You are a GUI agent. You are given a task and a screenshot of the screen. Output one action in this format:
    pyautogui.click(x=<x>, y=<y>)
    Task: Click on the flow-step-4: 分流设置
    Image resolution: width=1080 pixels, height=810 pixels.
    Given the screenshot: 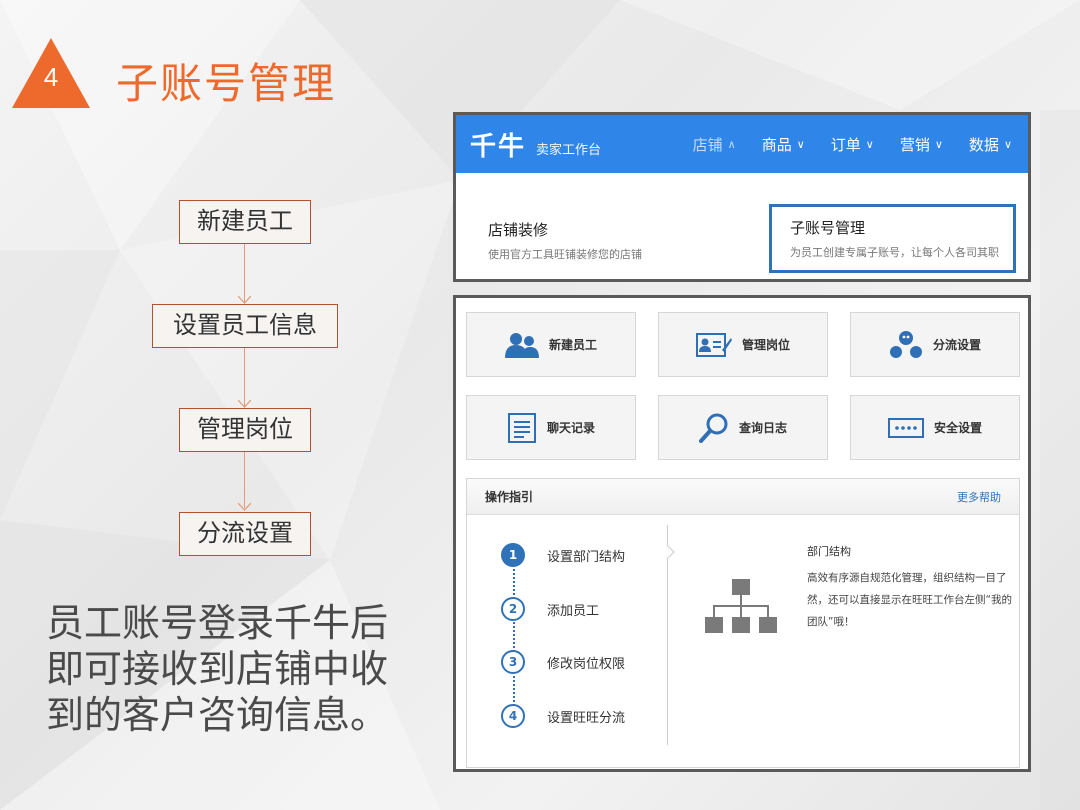 What is the action you would take?
    pyautogui.click(x=245, y=534)
    